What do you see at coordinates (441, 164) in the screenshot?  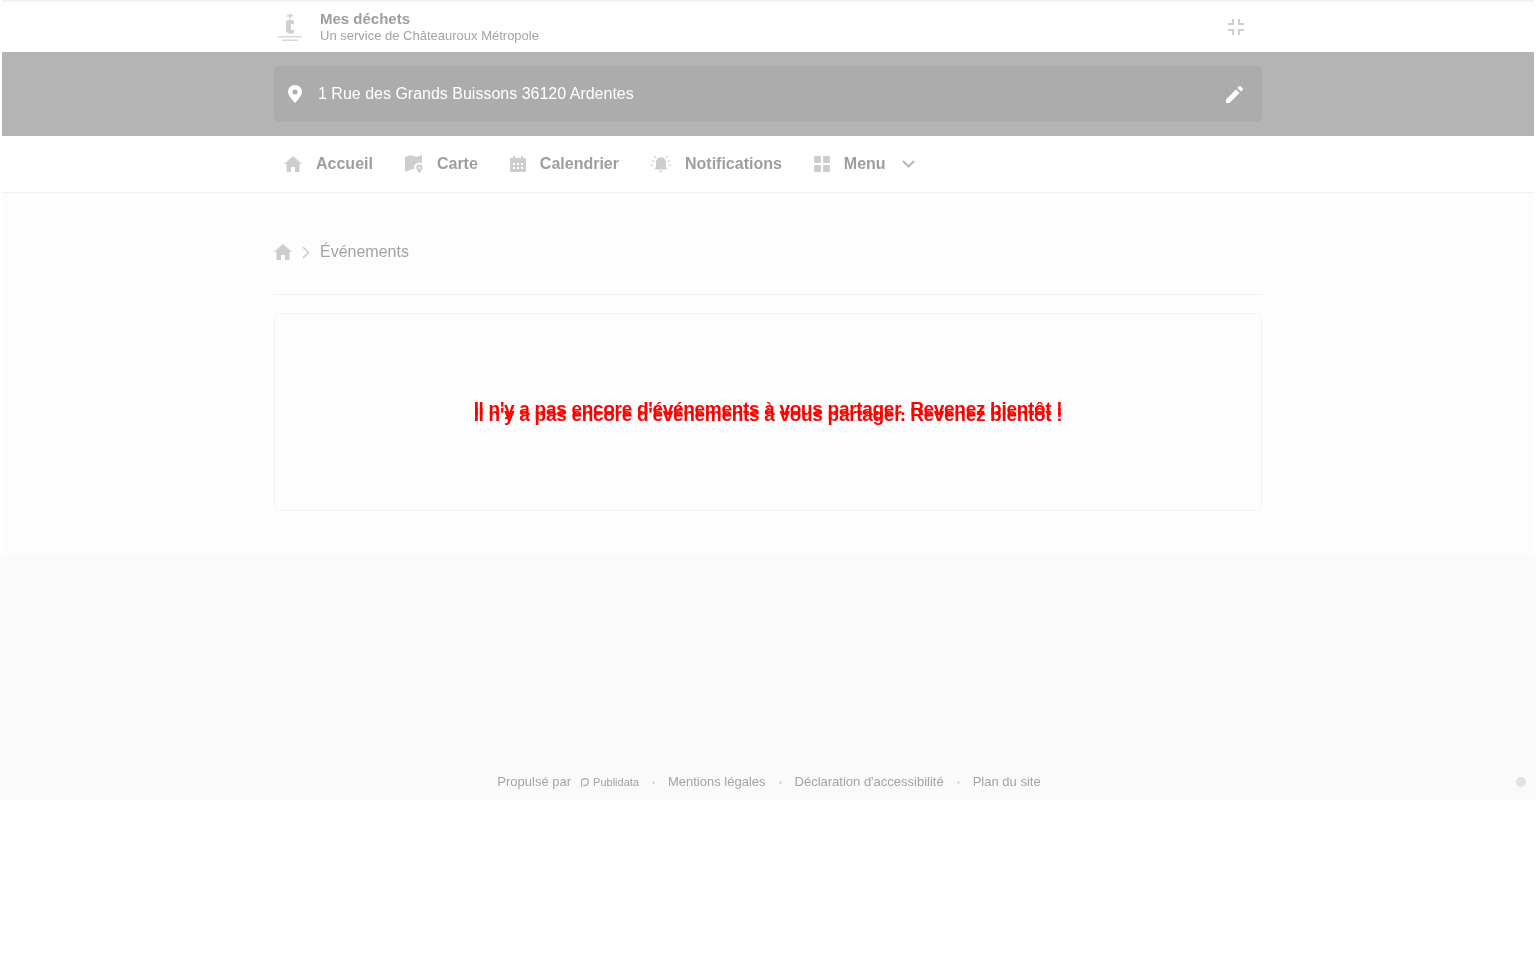 I see `nav-link: Carte` at bounding box center [441, 164].